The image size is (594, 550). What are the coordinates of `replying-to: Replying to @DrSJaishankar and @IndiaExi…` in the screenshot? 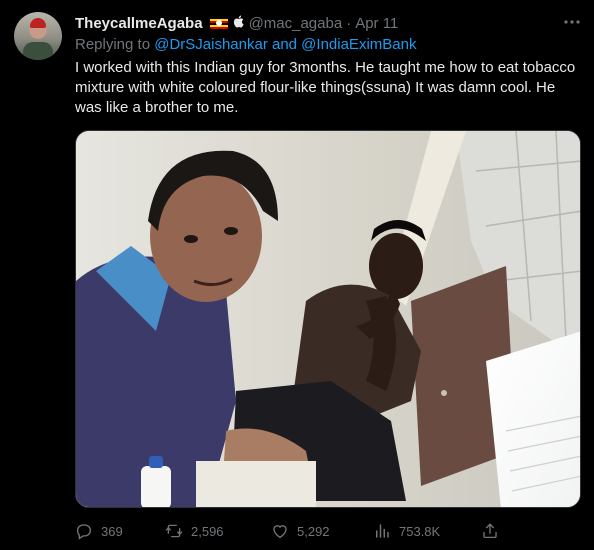 It's located at (245, 44).